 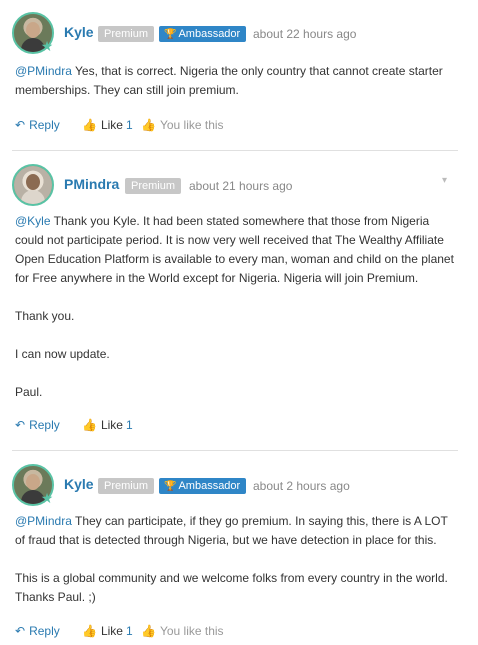 I want to click on username: PMindra, so click(x=91, y=184).